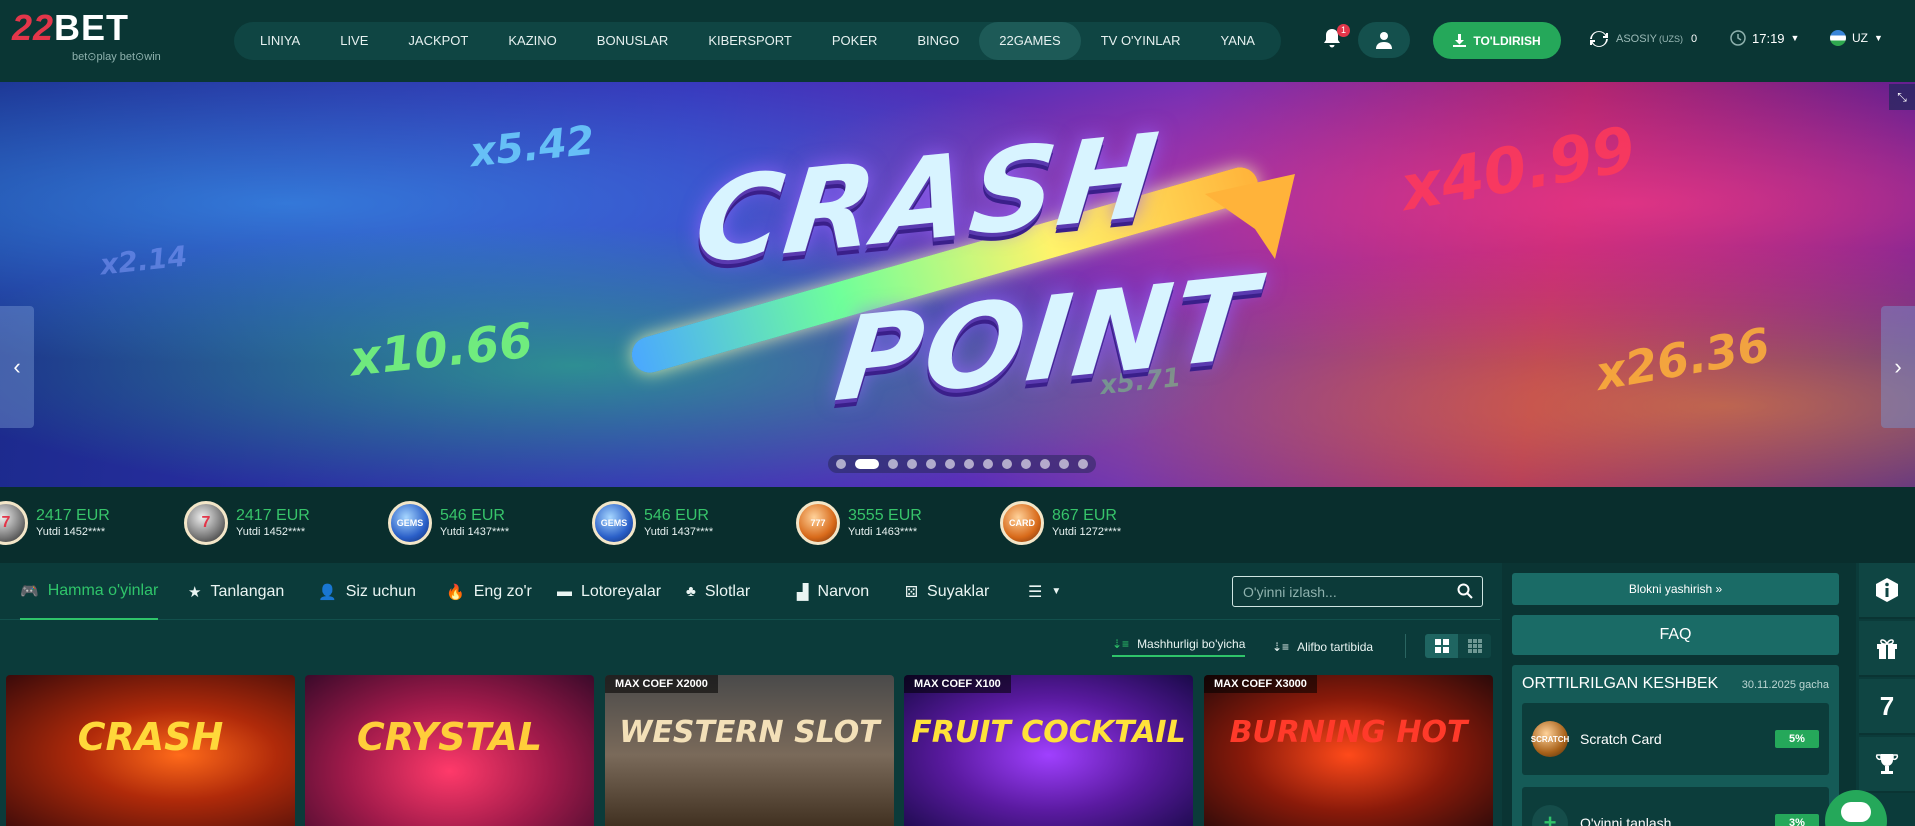 The height and width of the screenshot is (826, 1915). I want to click on language-selector: UZ ▼, so click(1856, 38).